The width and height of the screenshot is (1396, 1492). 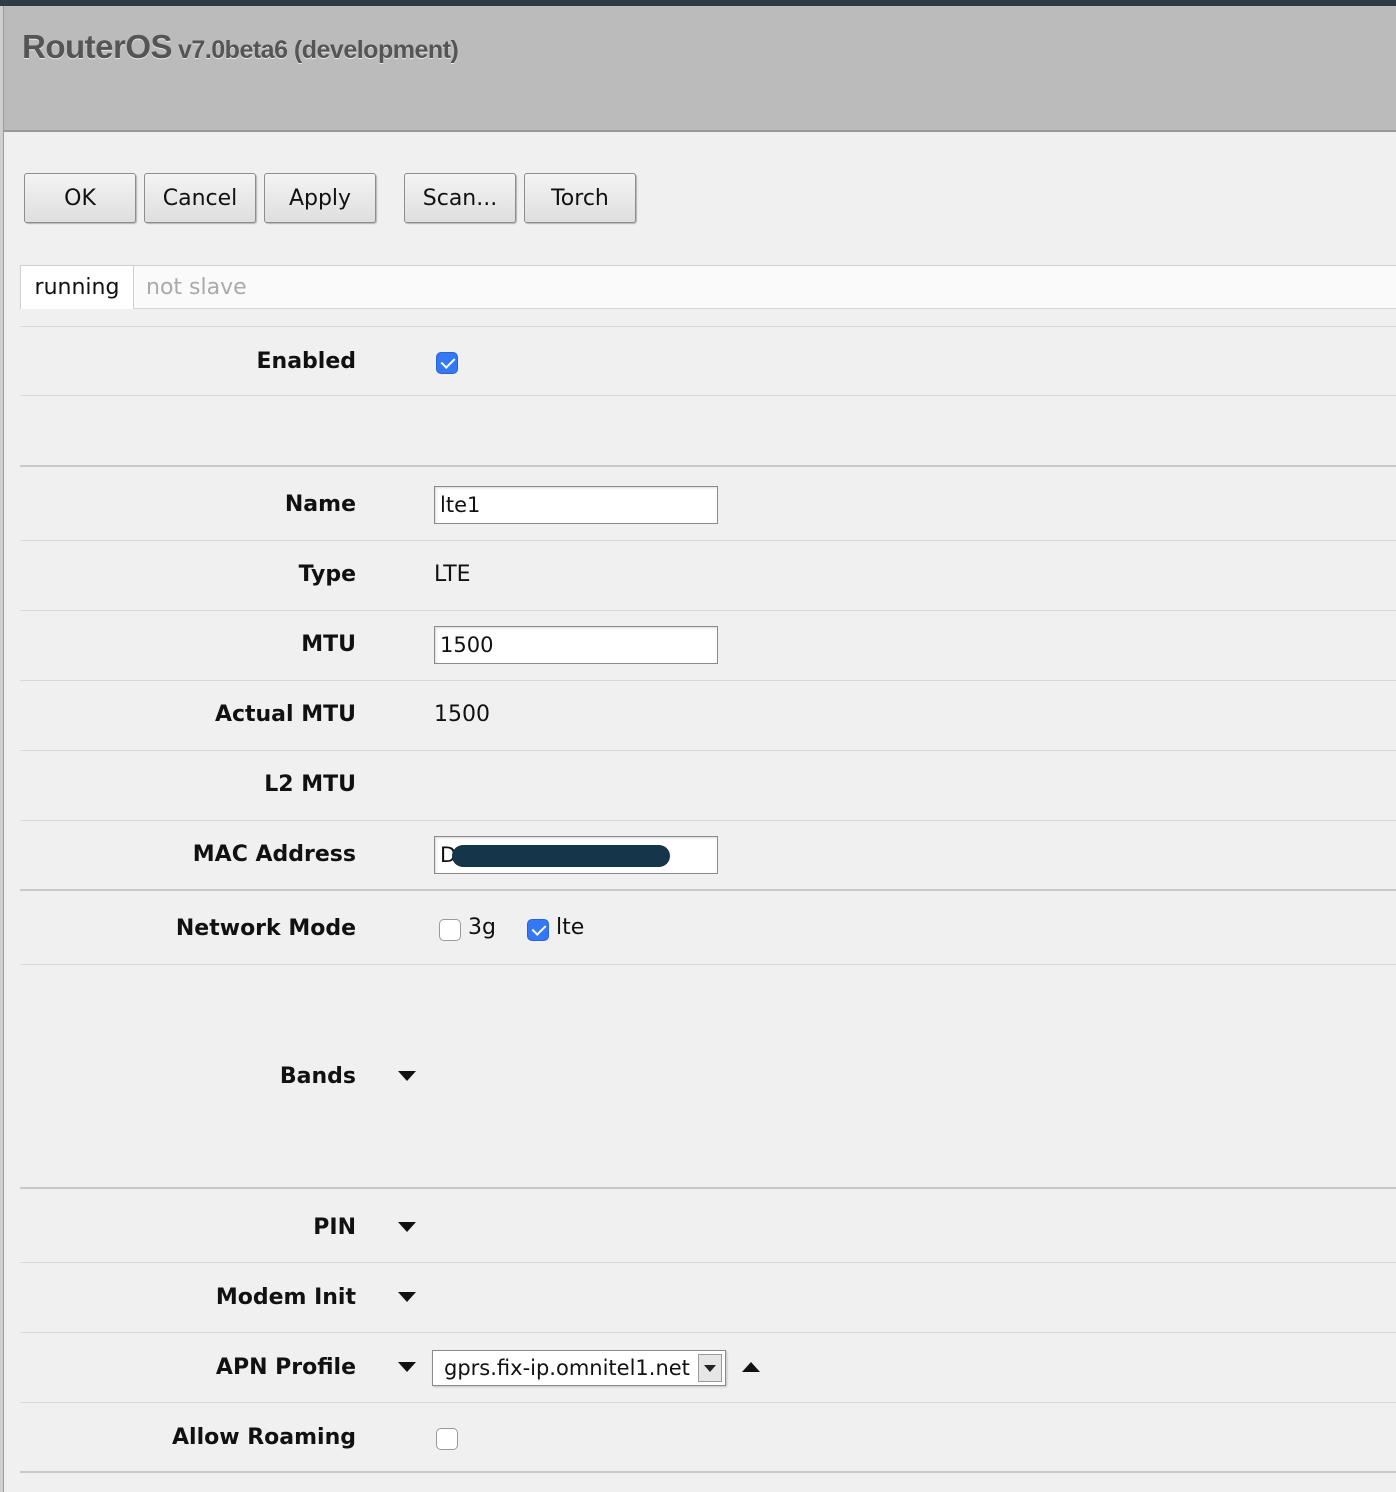 What do you see at coordinates (265, 928) in the screenshot?
I see `network-mode-label: Network Mode` at bounding box center [265, 928].